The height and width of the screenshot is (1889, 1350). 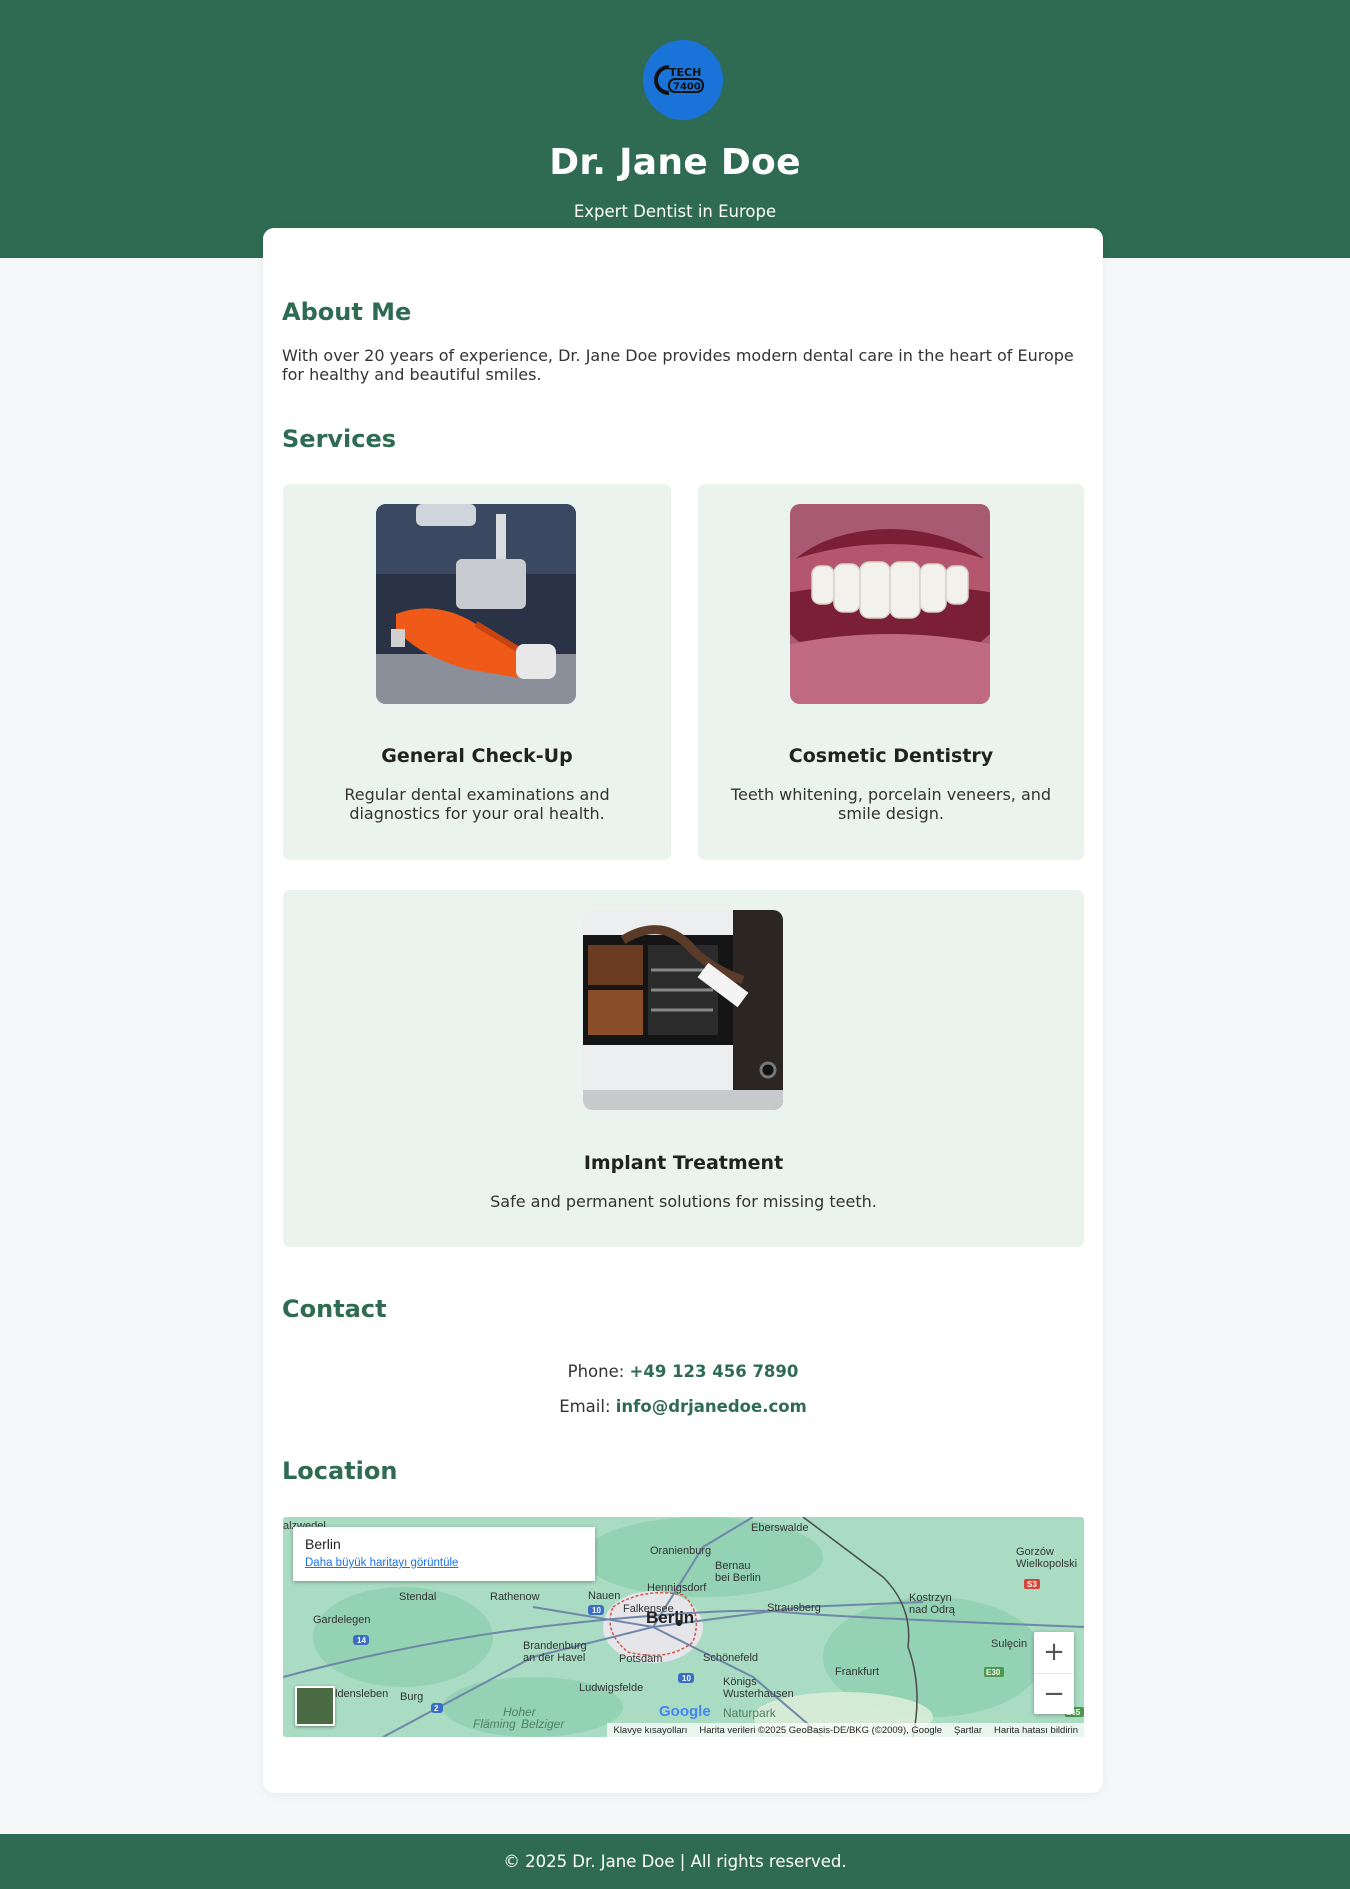 What do you see at coordinates (1054, 1693) in the screenshot?
I see `zoom-out-button: −` at bounding box center [1054, 1693].